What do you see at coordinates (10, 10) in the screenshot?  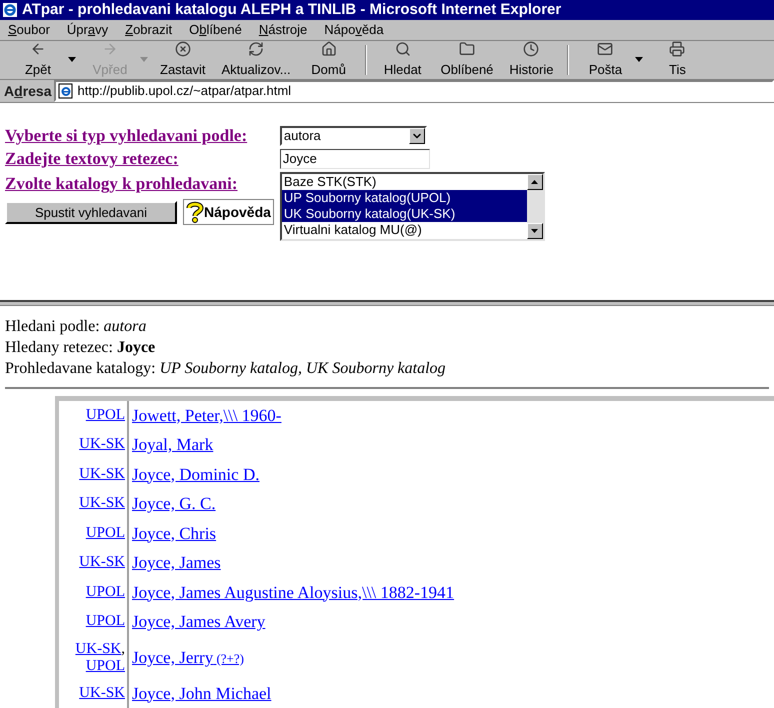 I see `browser-icon` at bounding box center [10, 10].